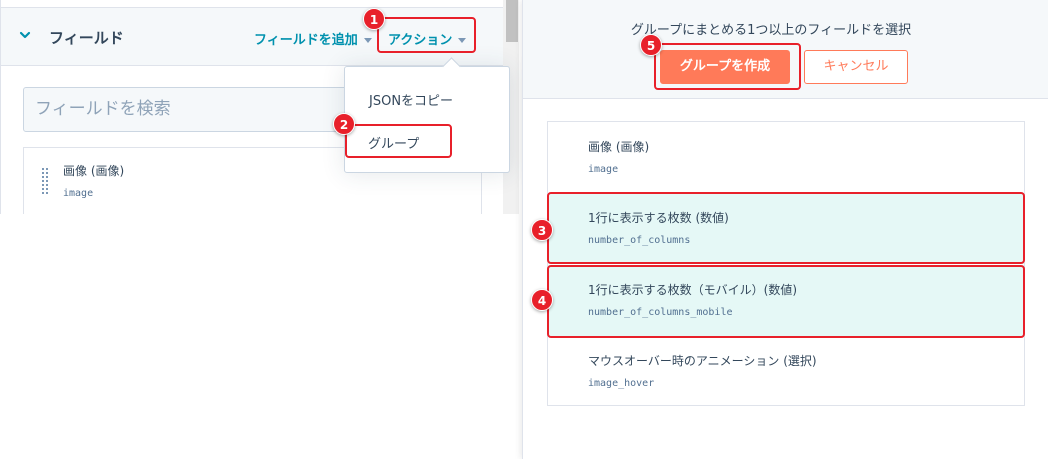 The width and height of the screenshot is (1048, 459). Describe the element at coordinates (856, 67) in the screenshot. I see `cancel-button: キャンセル` at that location.